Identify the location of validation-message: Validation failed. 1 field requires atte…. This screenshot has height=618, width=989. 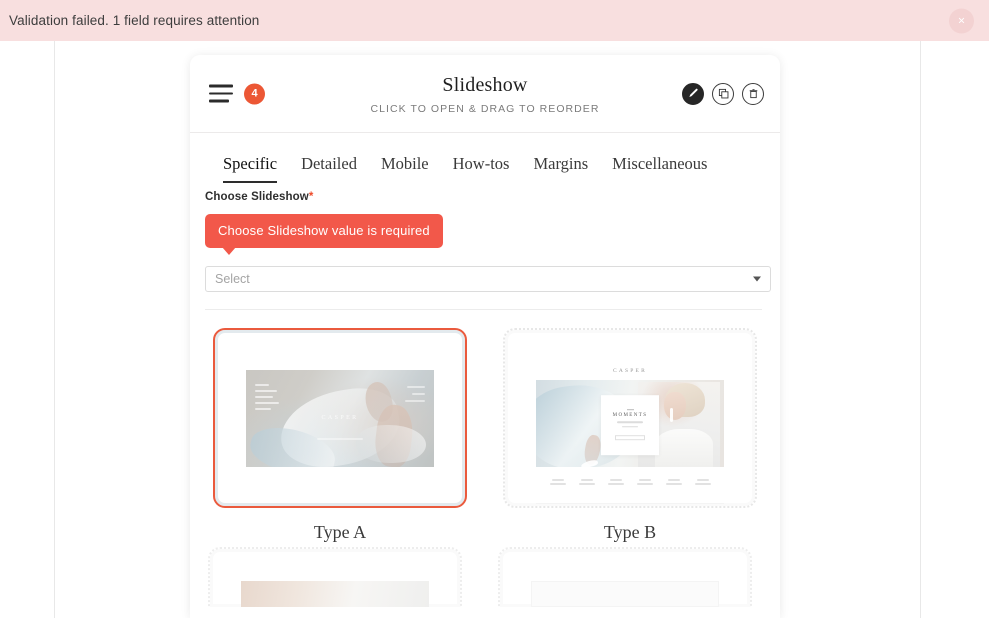
(134, 20).